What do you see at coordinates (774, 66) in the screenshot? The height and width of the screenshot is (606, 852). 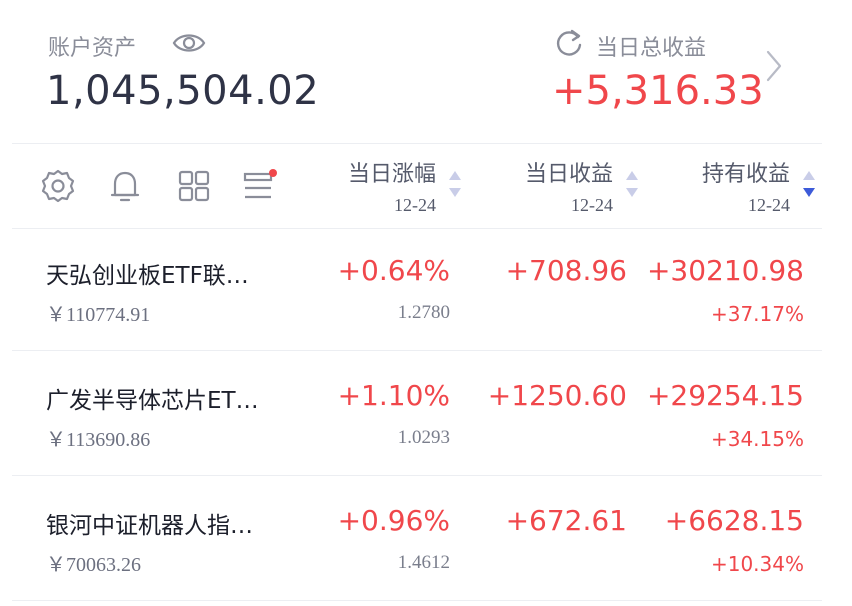 I see `chevron-right-icon` at bounding box center [774, 66].